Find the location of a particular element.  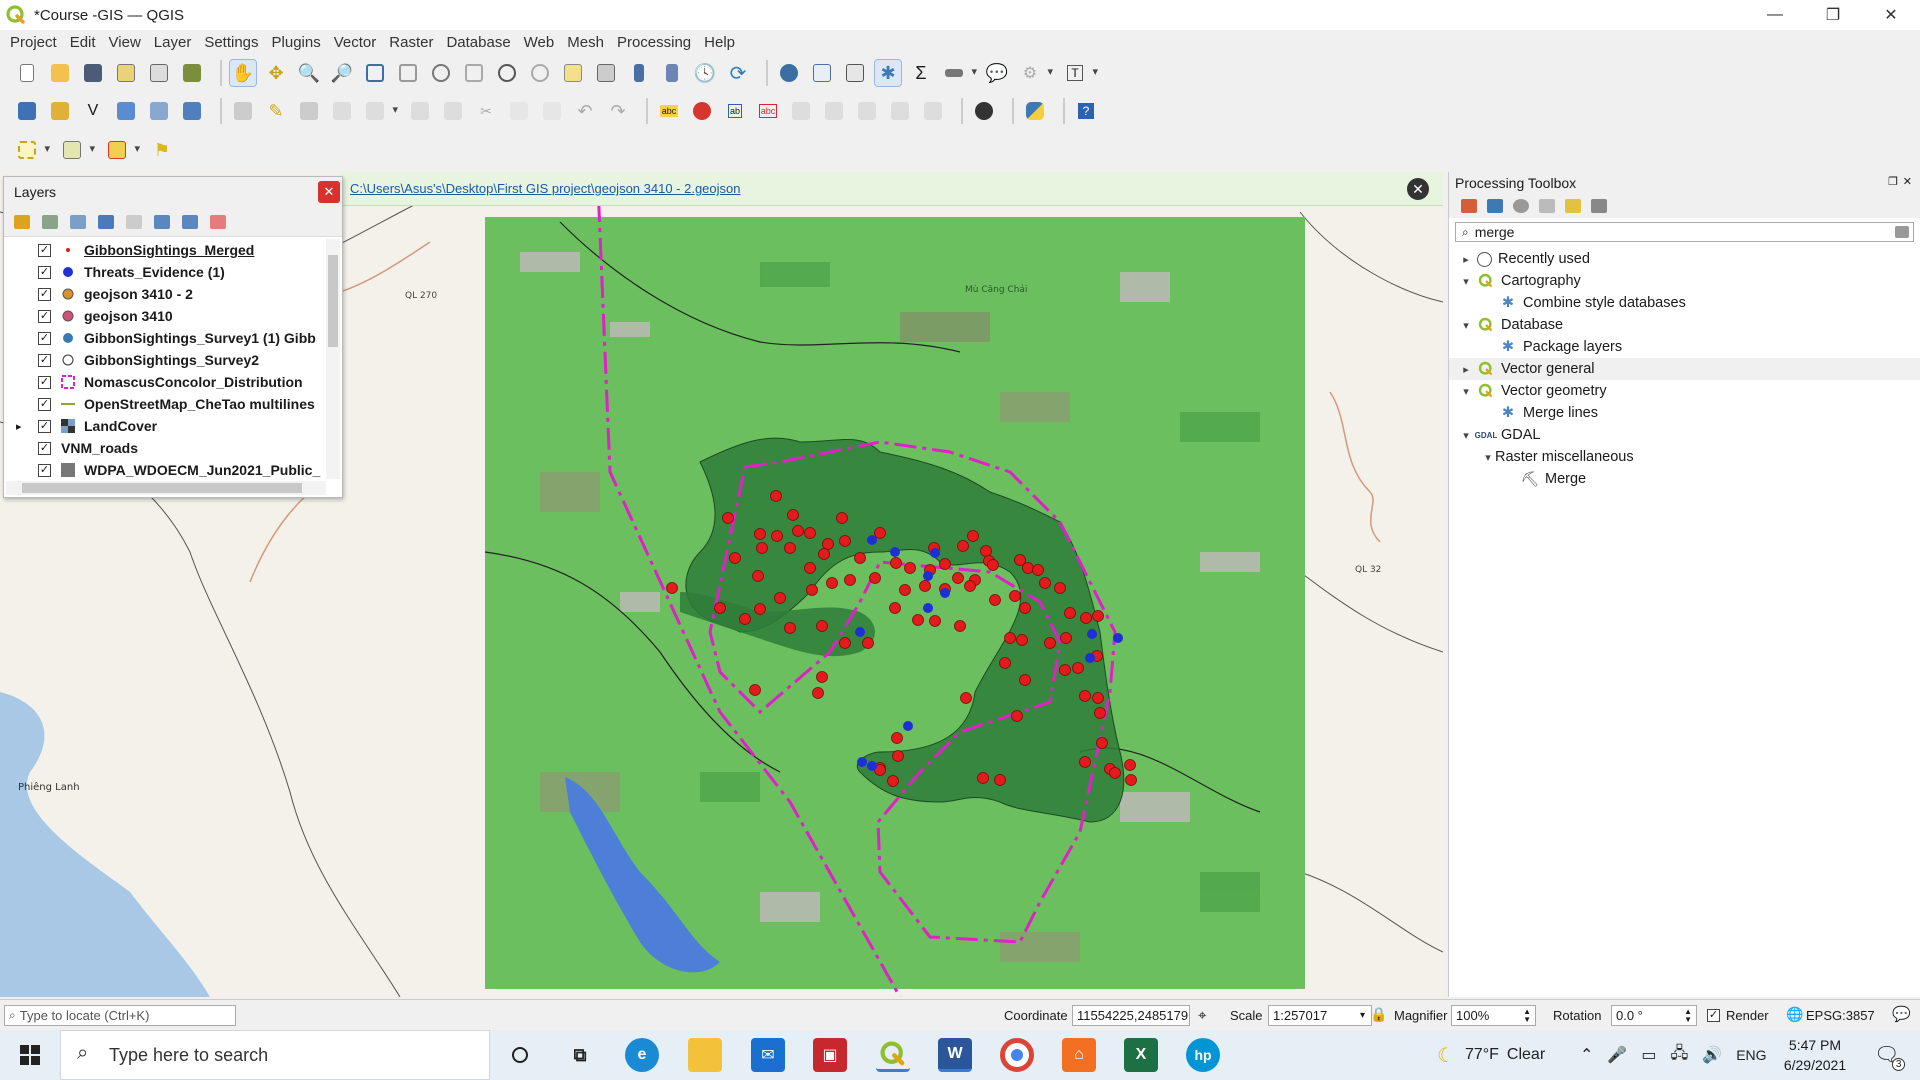

orange-app-button: ⌂ is located at coordinates (1079, 1055).